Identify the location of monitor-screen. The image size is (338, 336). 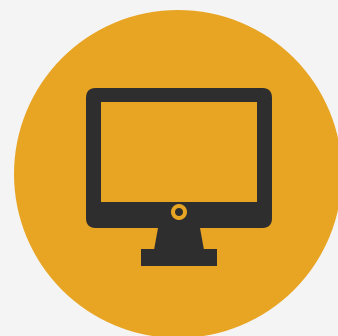
(179, 152).